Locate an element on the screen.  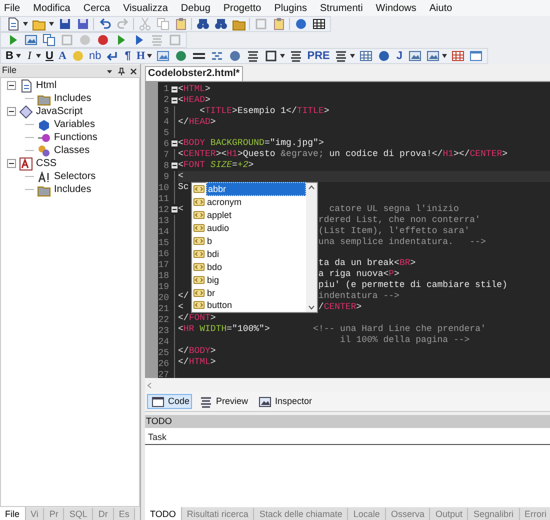
document-tab: Codelobster2.html* is located at coordinates (194, 73).